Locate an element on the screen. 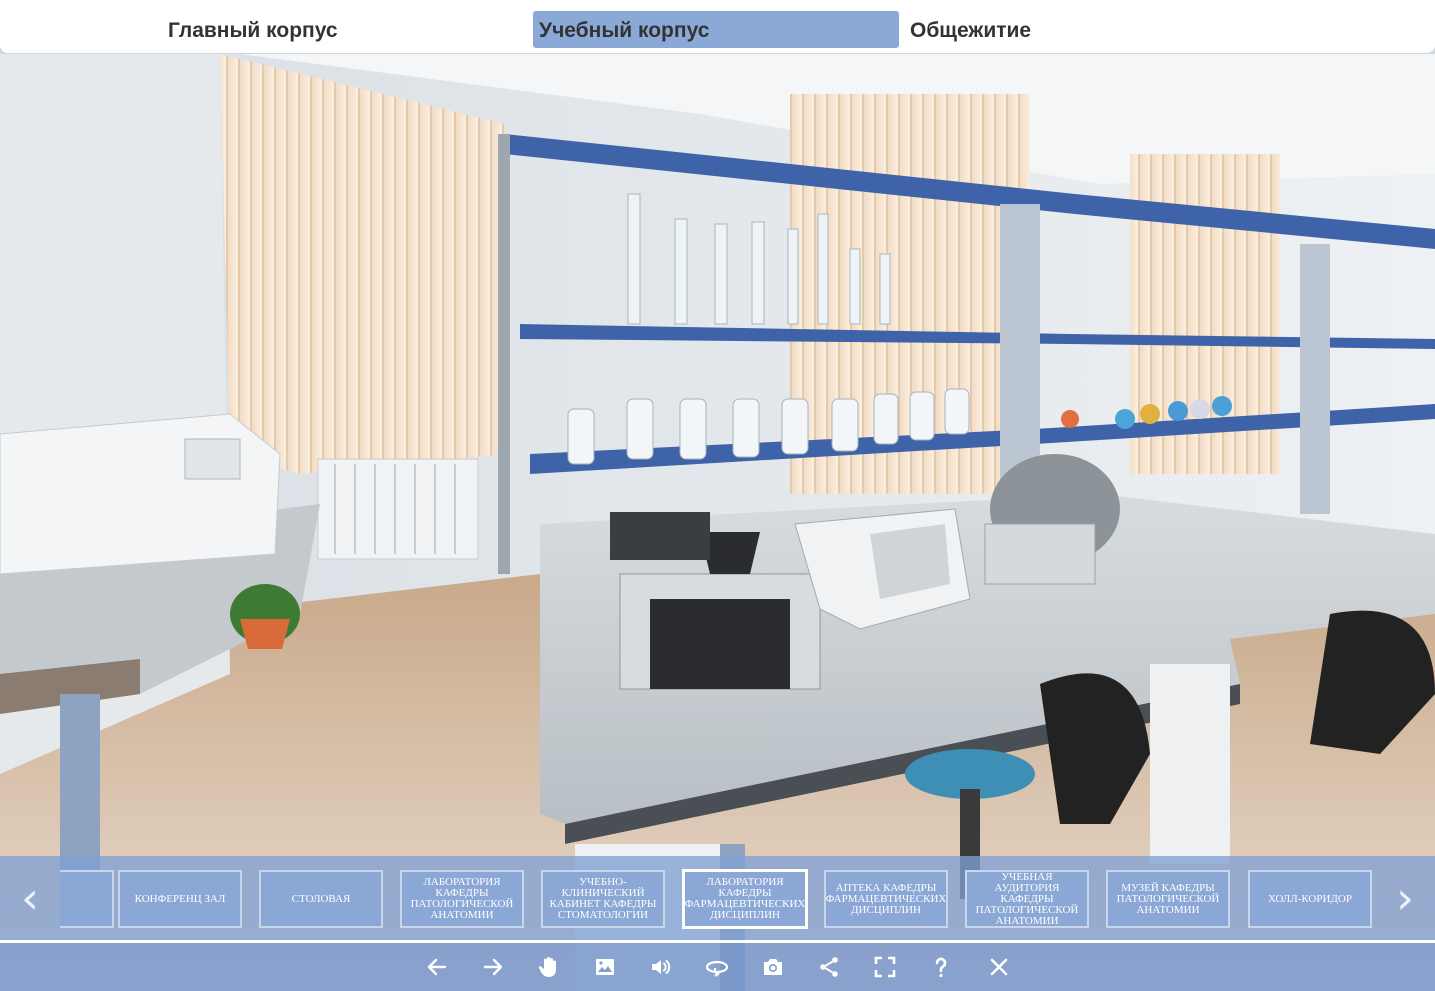  gallery-icon is located at coordinates (605, 967).